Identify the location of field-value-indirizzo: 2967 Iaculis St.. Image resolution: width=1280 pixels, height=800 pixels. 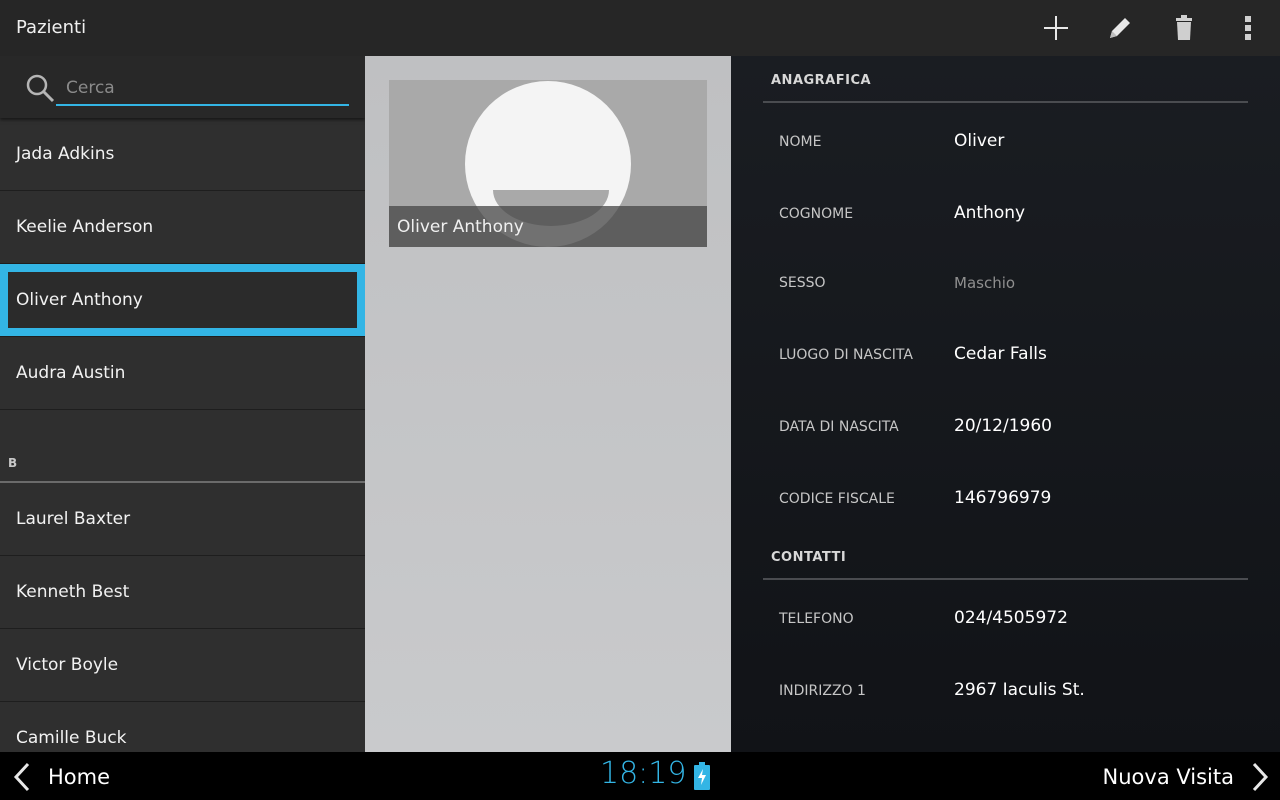
(1019, 690).